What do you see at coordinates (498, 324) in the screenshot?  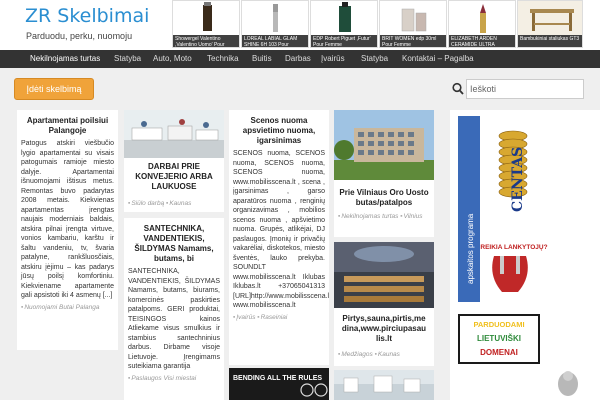 I see `banner2-line1: PARDUODAMI` at bounding box center [498, 324].